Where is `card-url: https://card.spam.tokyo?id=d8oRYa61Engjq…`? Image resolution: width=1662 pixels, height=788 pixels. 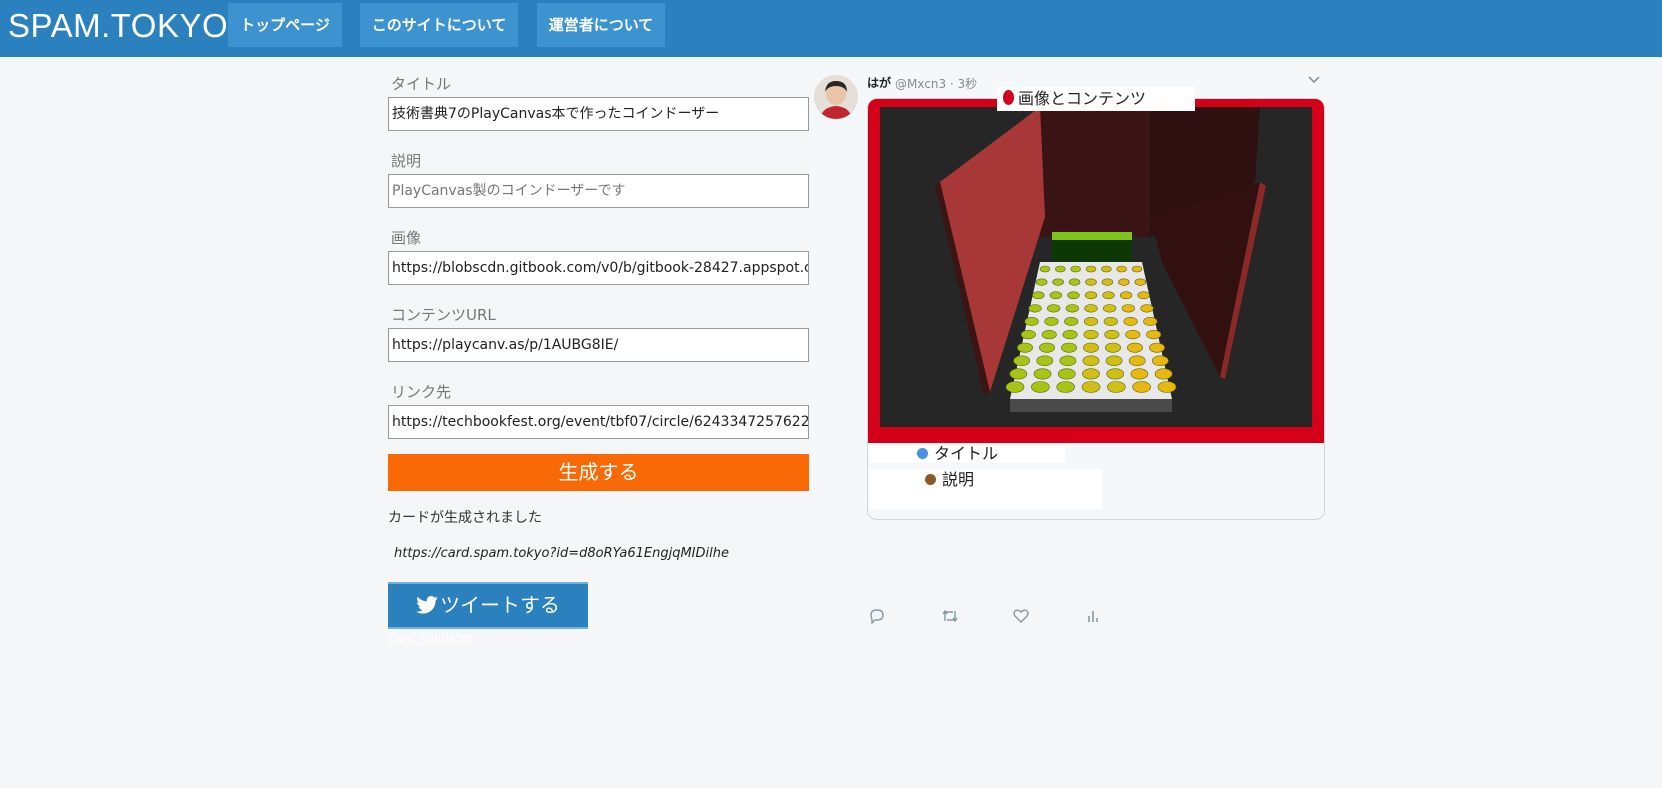
card-url: https://card.spam.tokyo?id=d8oRYa61Engjq… is located at coordinates (561, 553).